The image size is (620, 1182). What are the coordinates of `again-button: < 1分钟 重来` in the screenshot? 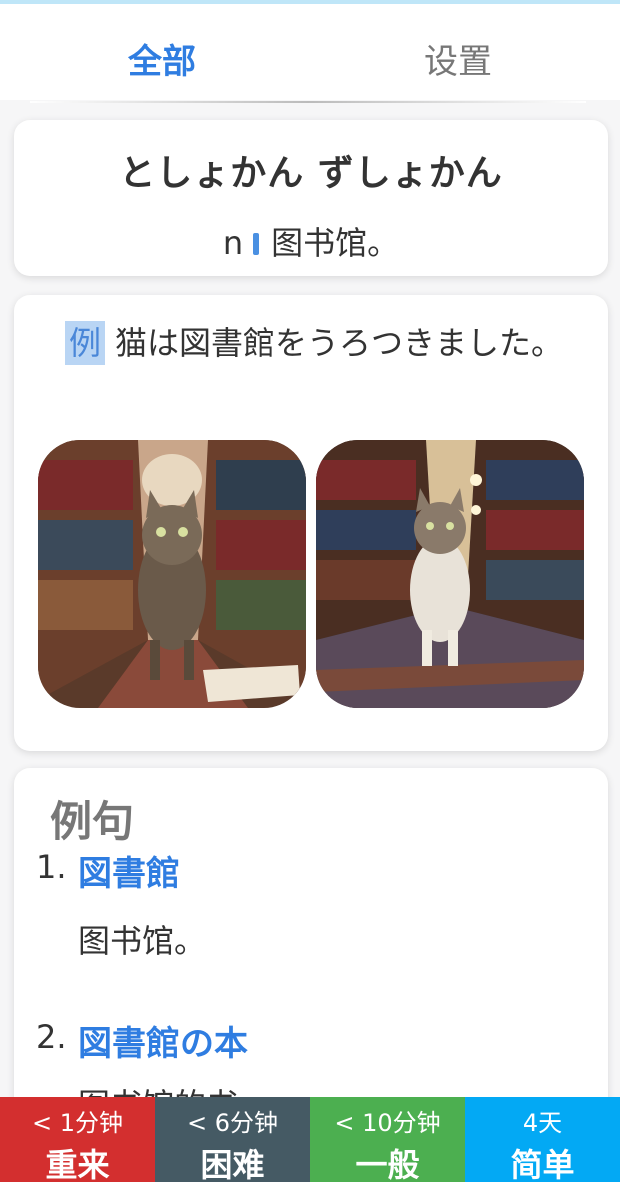 It's located at (77, 1139).